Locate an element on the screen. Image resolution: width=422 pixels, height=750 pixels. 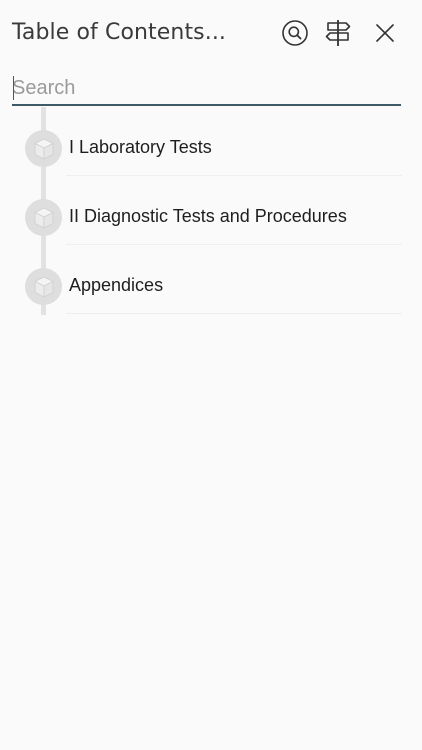
search-button is located at coordinates (295, 33).